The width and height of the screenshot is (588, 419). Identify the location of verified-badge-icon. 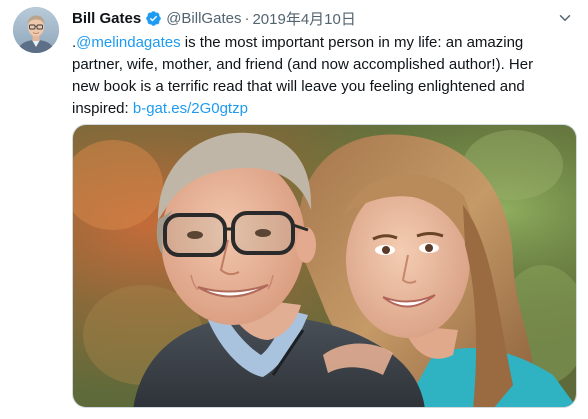
(153, 18).